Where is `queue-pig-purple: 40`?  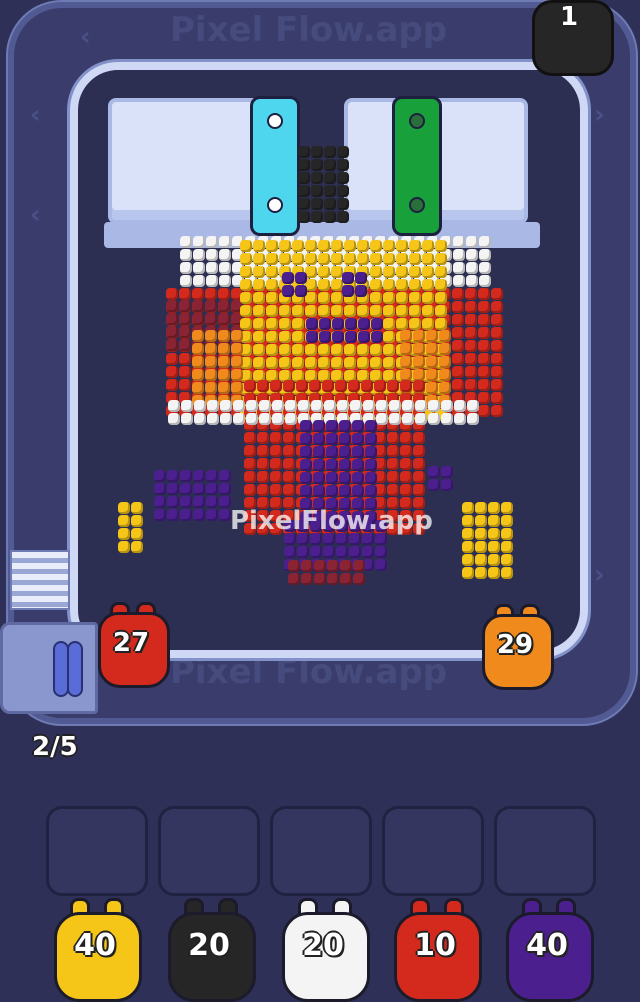
queue-pig-purple: 40 is located at coordinates (548, 950).